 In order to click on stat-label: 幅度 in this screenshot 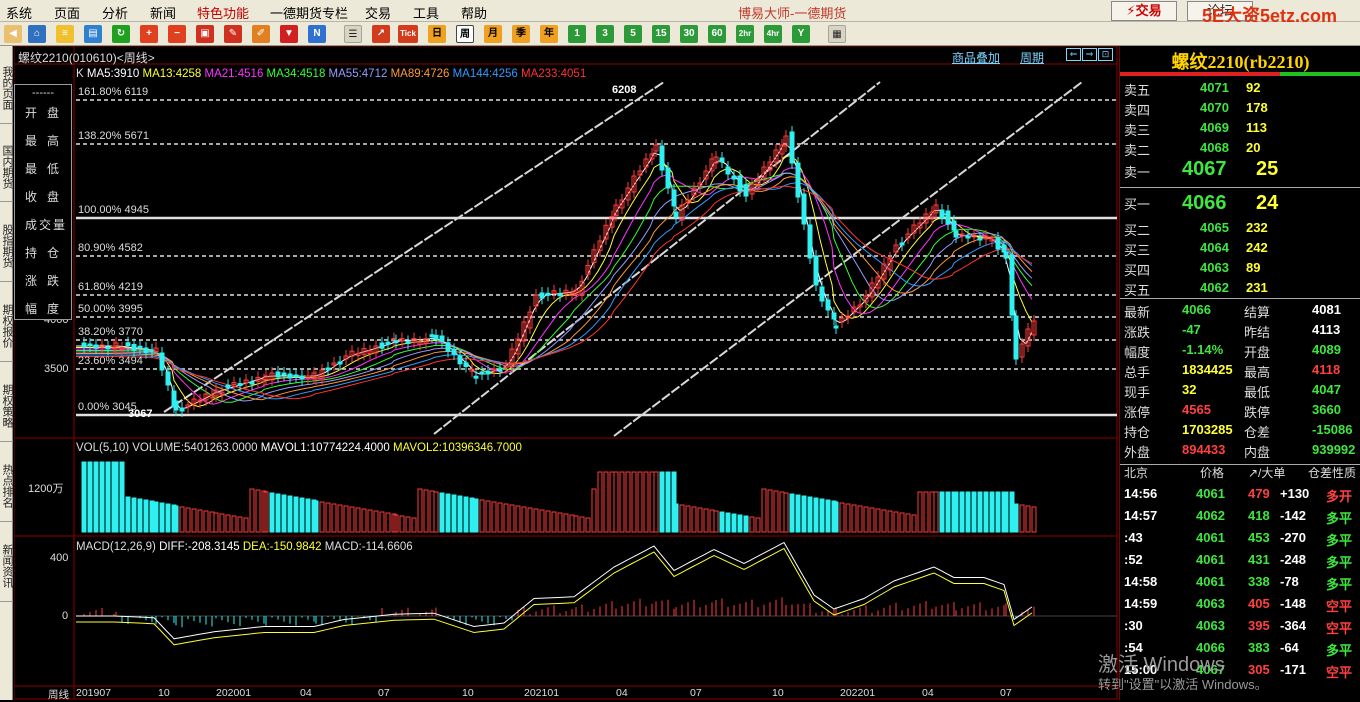, I will do `click(1137, 352)`.